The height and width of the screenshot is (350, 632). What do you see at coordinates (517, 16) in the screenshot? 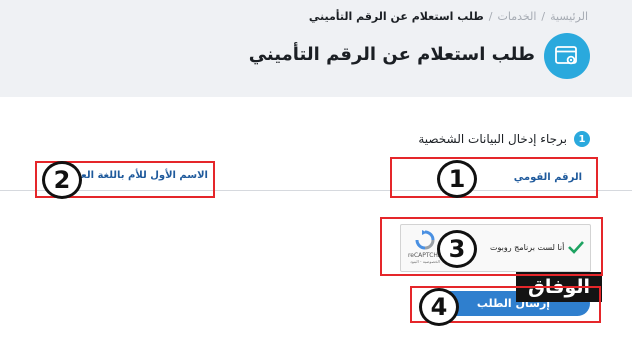
I see `breadcrumb-services: الخدمات` at bounding box center [517, 16].